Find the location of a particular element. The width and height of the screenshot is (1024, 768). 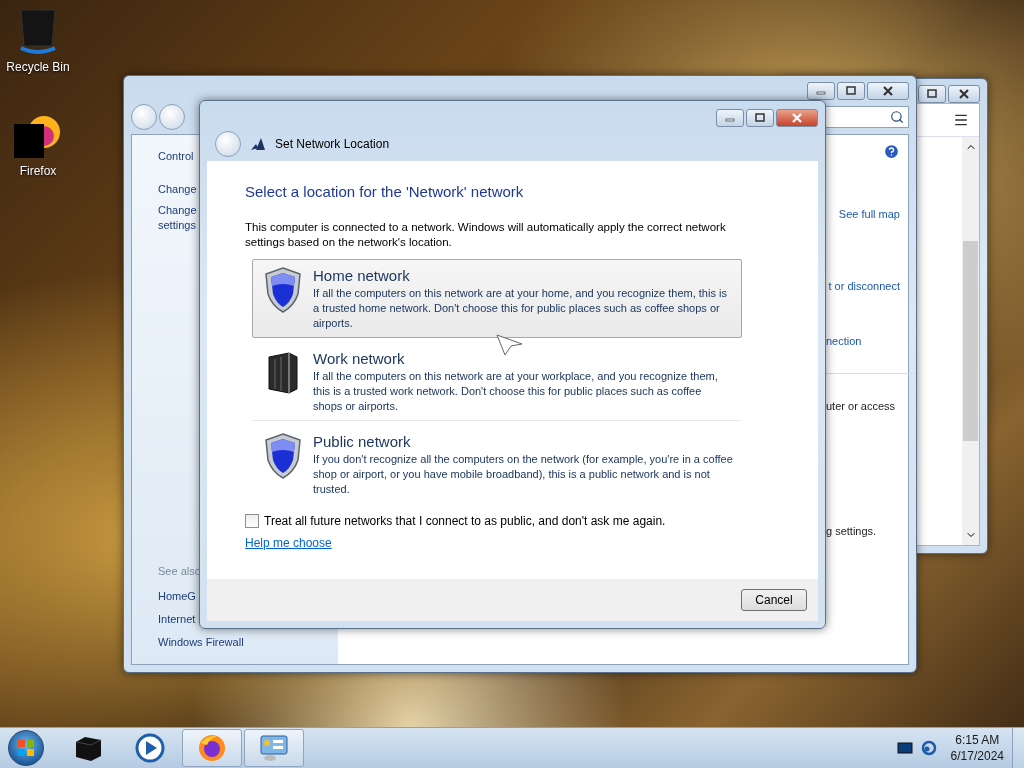

start-button is located at coordinates (26, 748).